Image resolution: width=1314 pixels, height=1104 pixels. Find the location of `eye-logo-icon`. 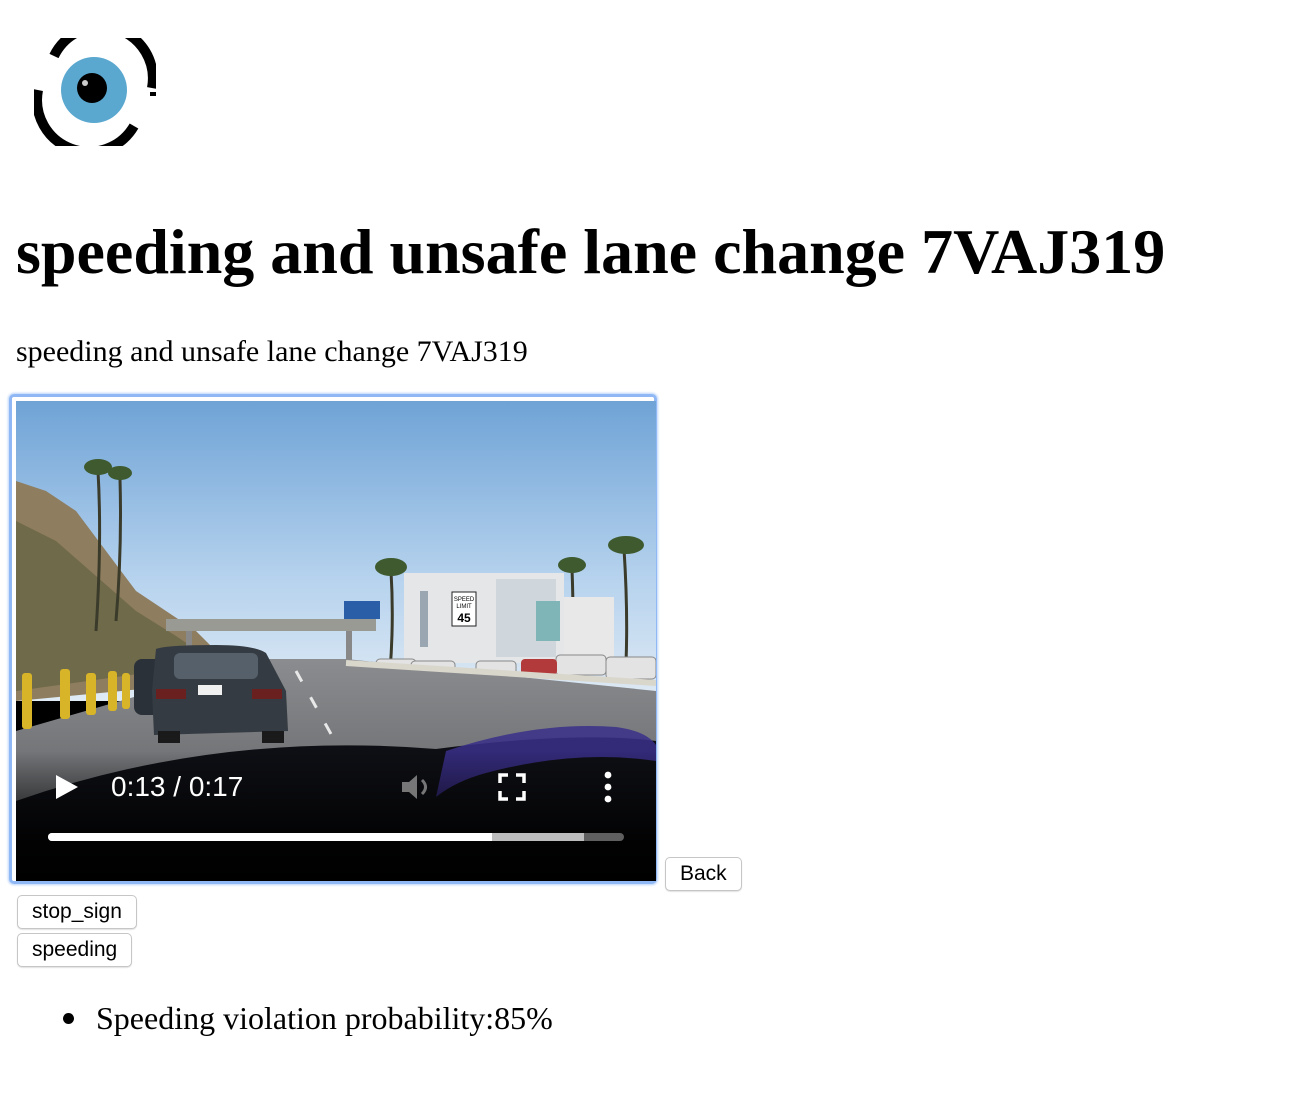

eye-logo-icon is located at coordinates (95, 92).